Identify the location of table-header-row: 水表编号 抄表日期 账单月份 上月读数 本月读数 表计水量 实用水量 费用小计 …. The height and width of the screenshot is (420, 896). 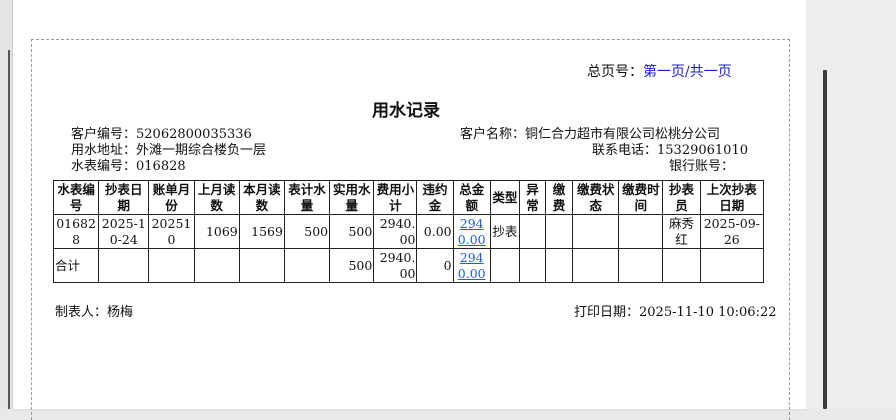
(408, 197).